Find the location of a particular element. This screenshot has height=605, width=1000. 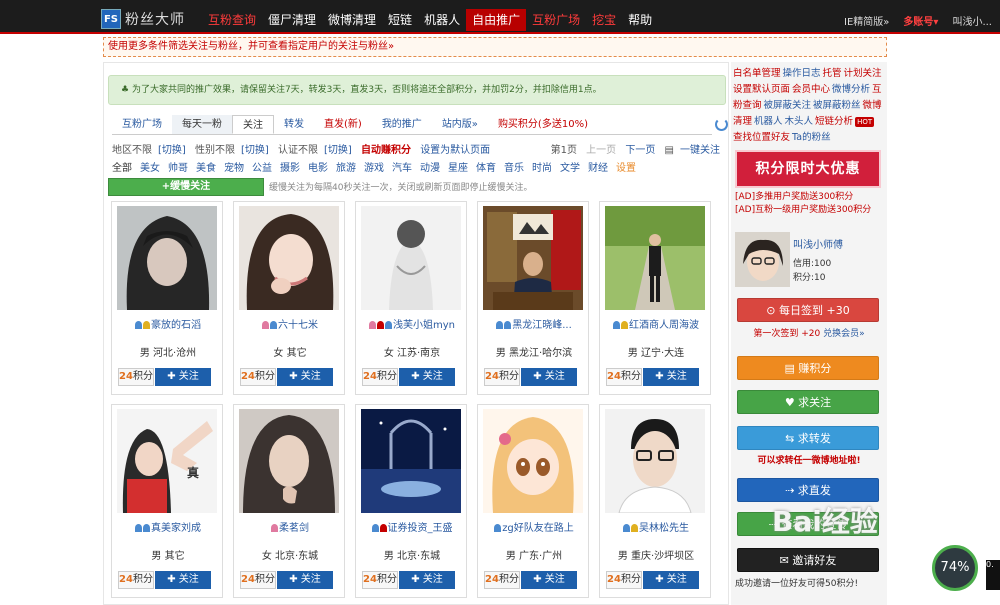

category-link: 帅哥 is located at coordinates (178, 166).